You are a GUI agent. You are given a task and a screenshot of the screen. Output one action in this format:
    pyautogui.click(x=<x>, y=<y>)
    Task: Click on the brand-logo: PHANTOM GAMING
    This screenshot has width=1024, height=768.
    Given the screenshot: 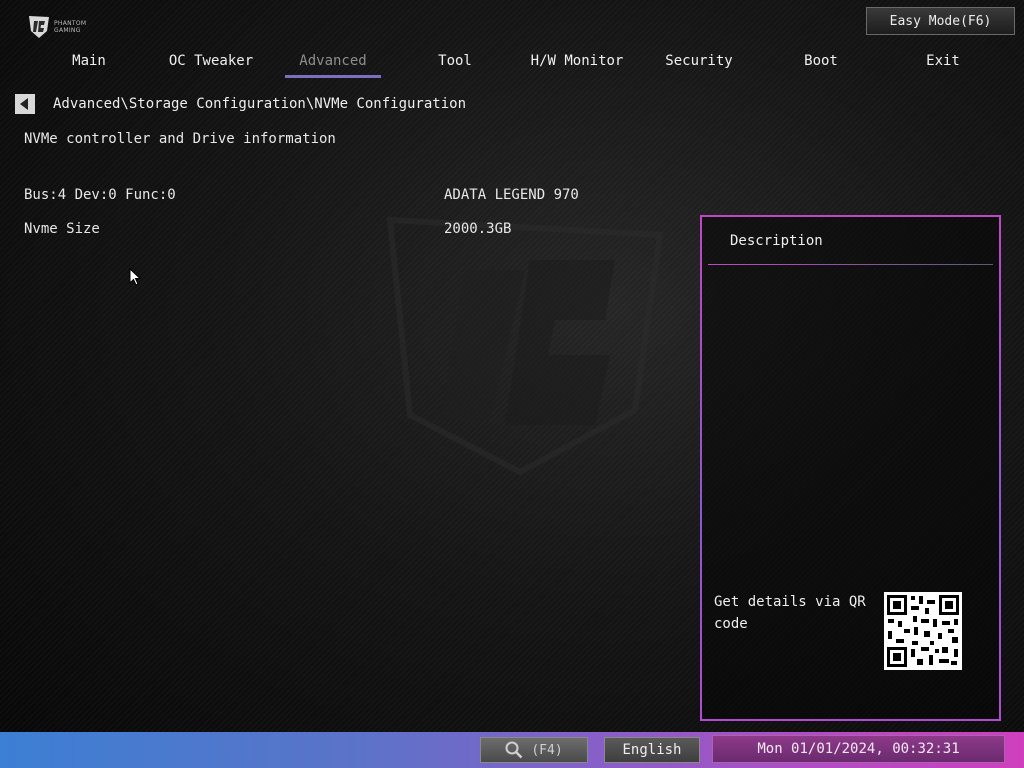 What is the action you would take?
    pyautogui.click(x=57, y=27)
    